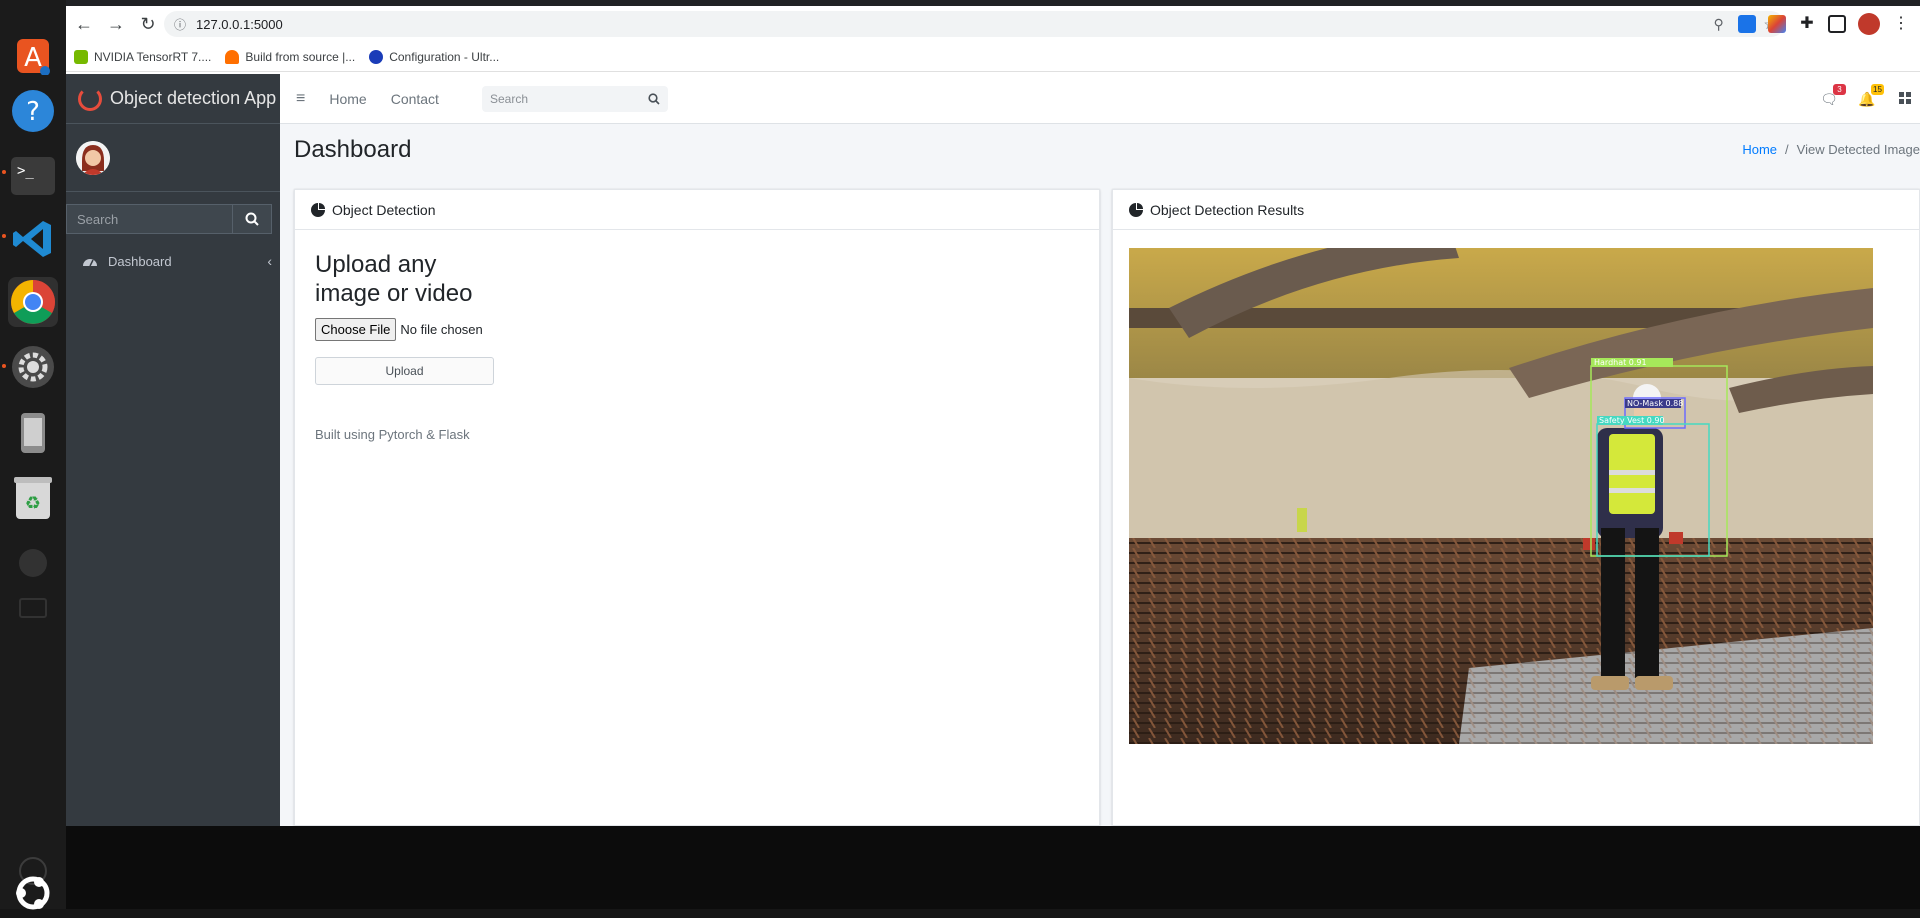 This screenshot has height=918, width=1920. I want to click on chrome-icon, so click(33, 302).